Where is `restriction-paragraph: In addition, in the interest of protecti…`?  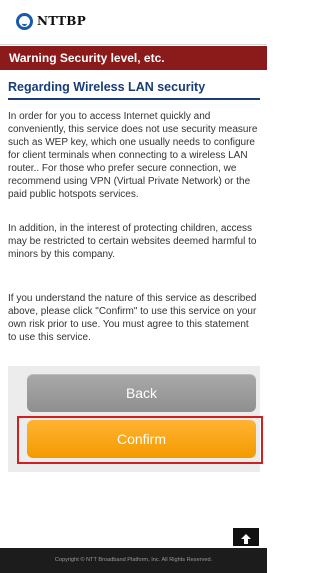
restriction-paragraph: In addition, in the interest of protecti… is located at coordinates (132, 241).